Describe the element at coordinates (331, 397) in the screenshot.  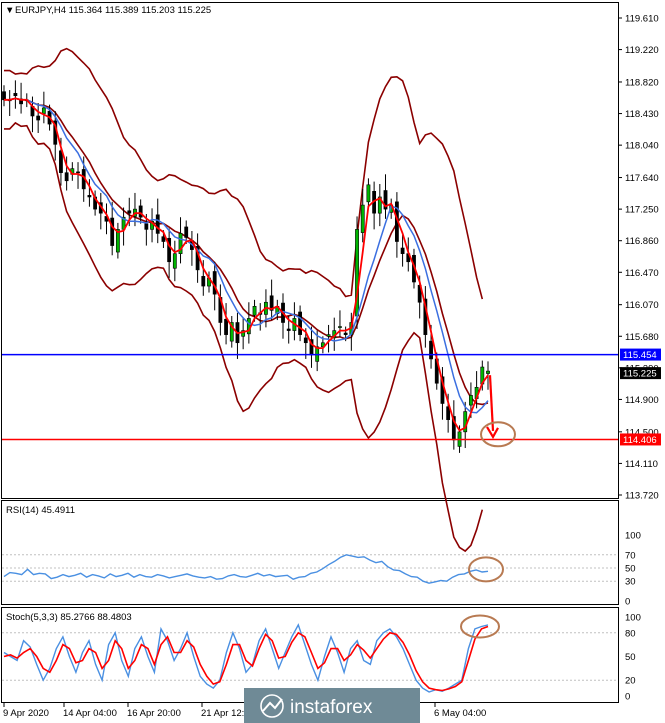
I see `price-levels: 115.454 114.406 115.225` at that location.